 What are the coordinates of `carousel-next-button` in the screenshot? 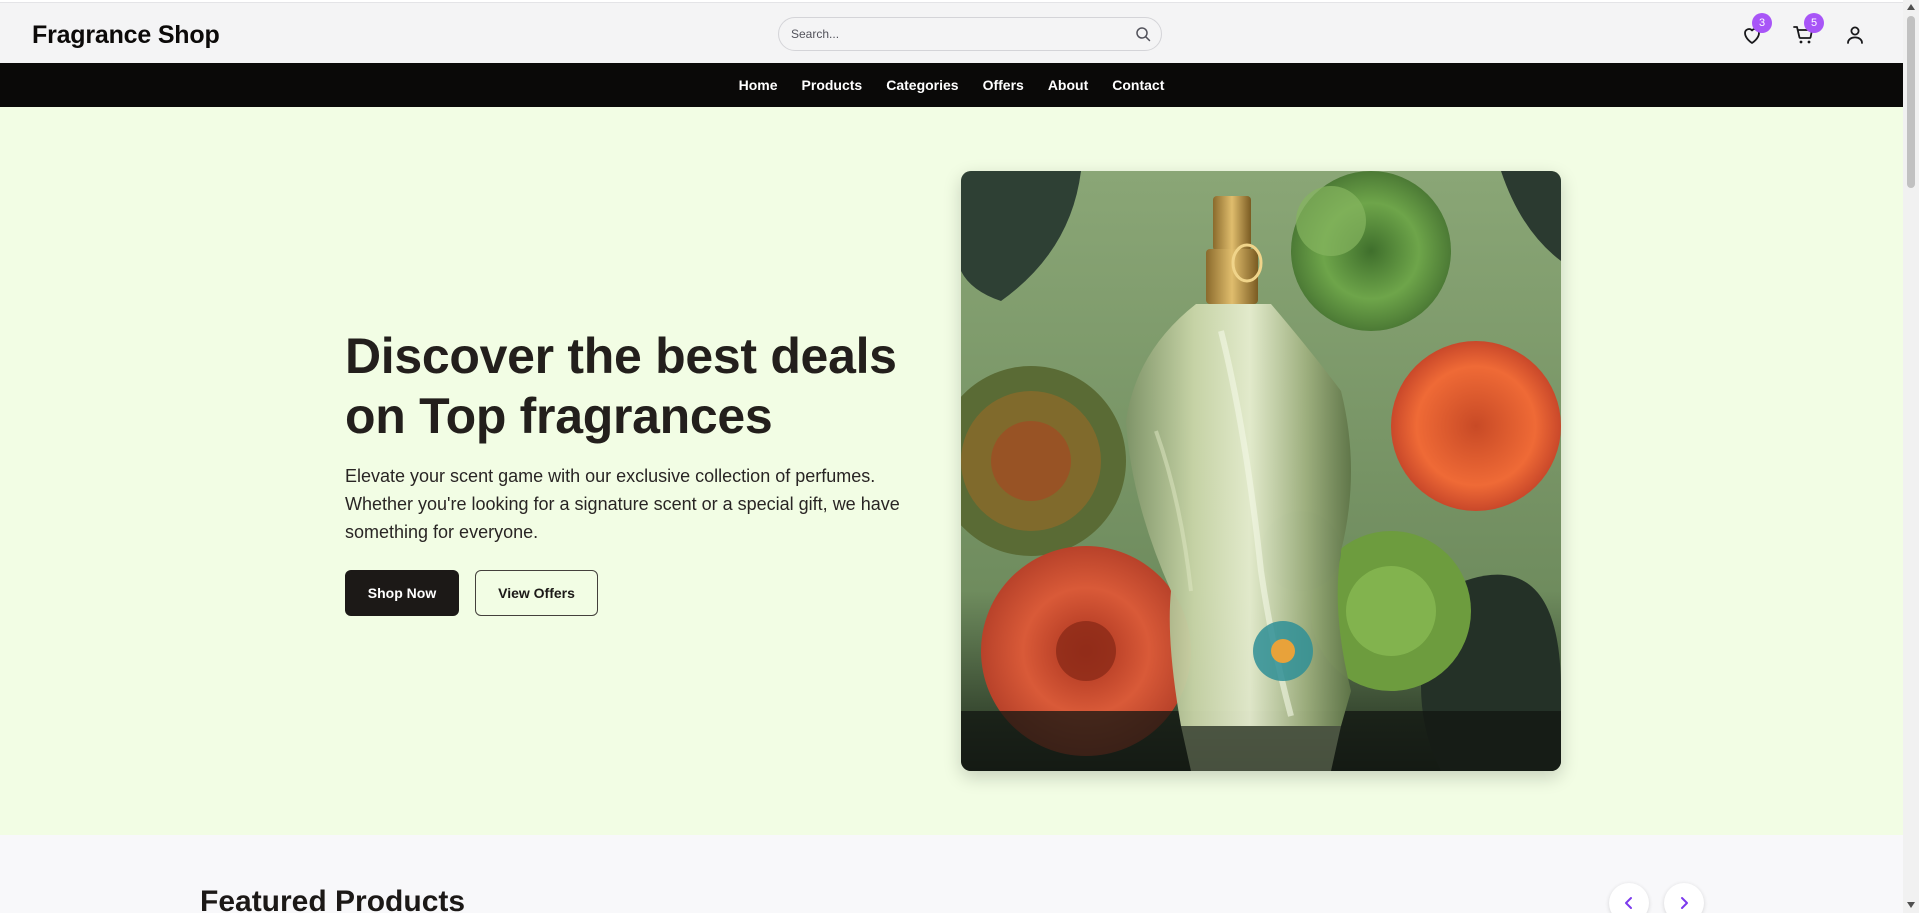 It's located at (1684, 898).